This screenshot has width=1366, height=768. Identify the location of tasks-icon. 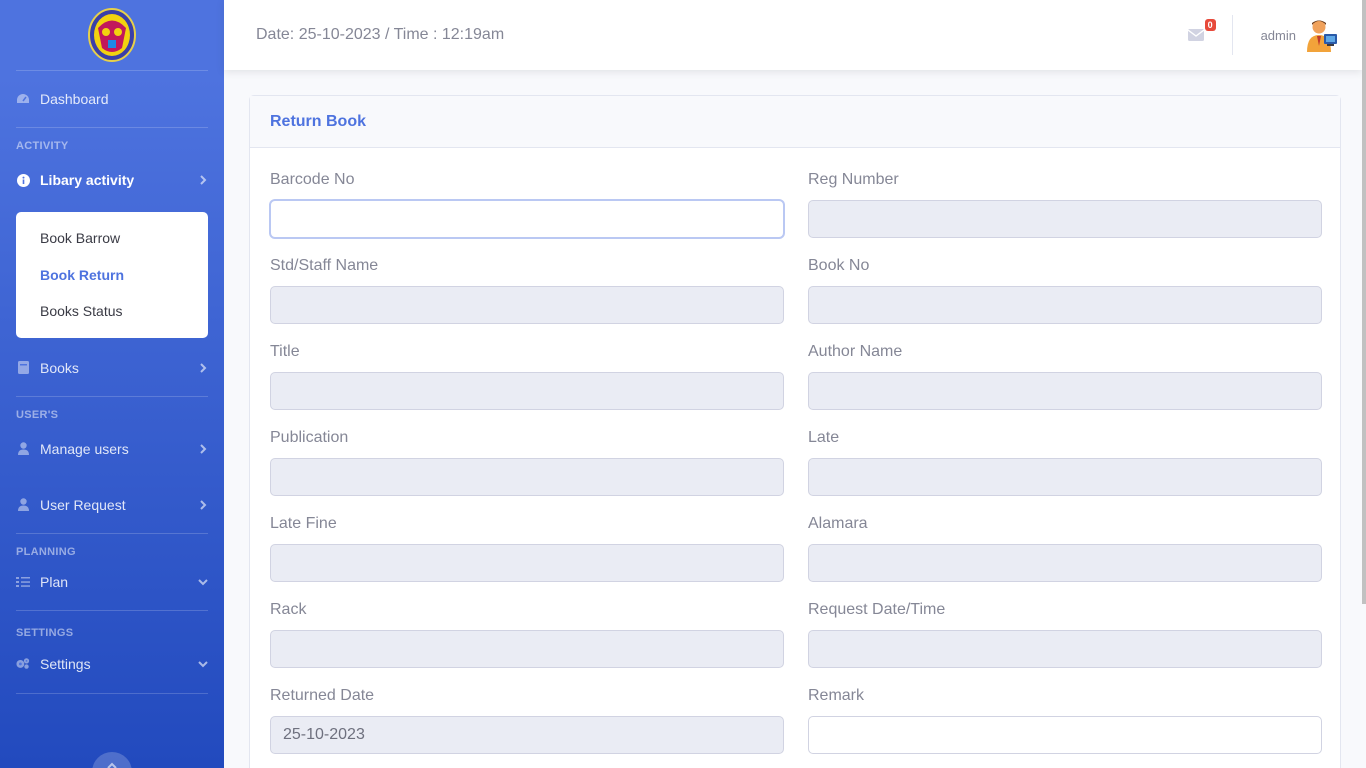
(23, 582).